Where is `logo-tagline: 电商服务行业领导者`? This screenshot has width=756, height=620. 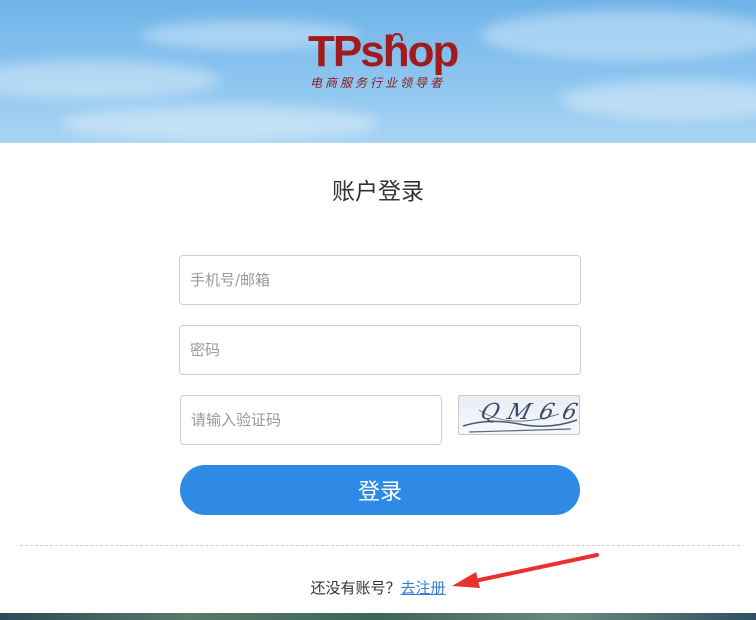 logo-tagline: 电商服务行业领导者 is located at coordinates (378, 83).